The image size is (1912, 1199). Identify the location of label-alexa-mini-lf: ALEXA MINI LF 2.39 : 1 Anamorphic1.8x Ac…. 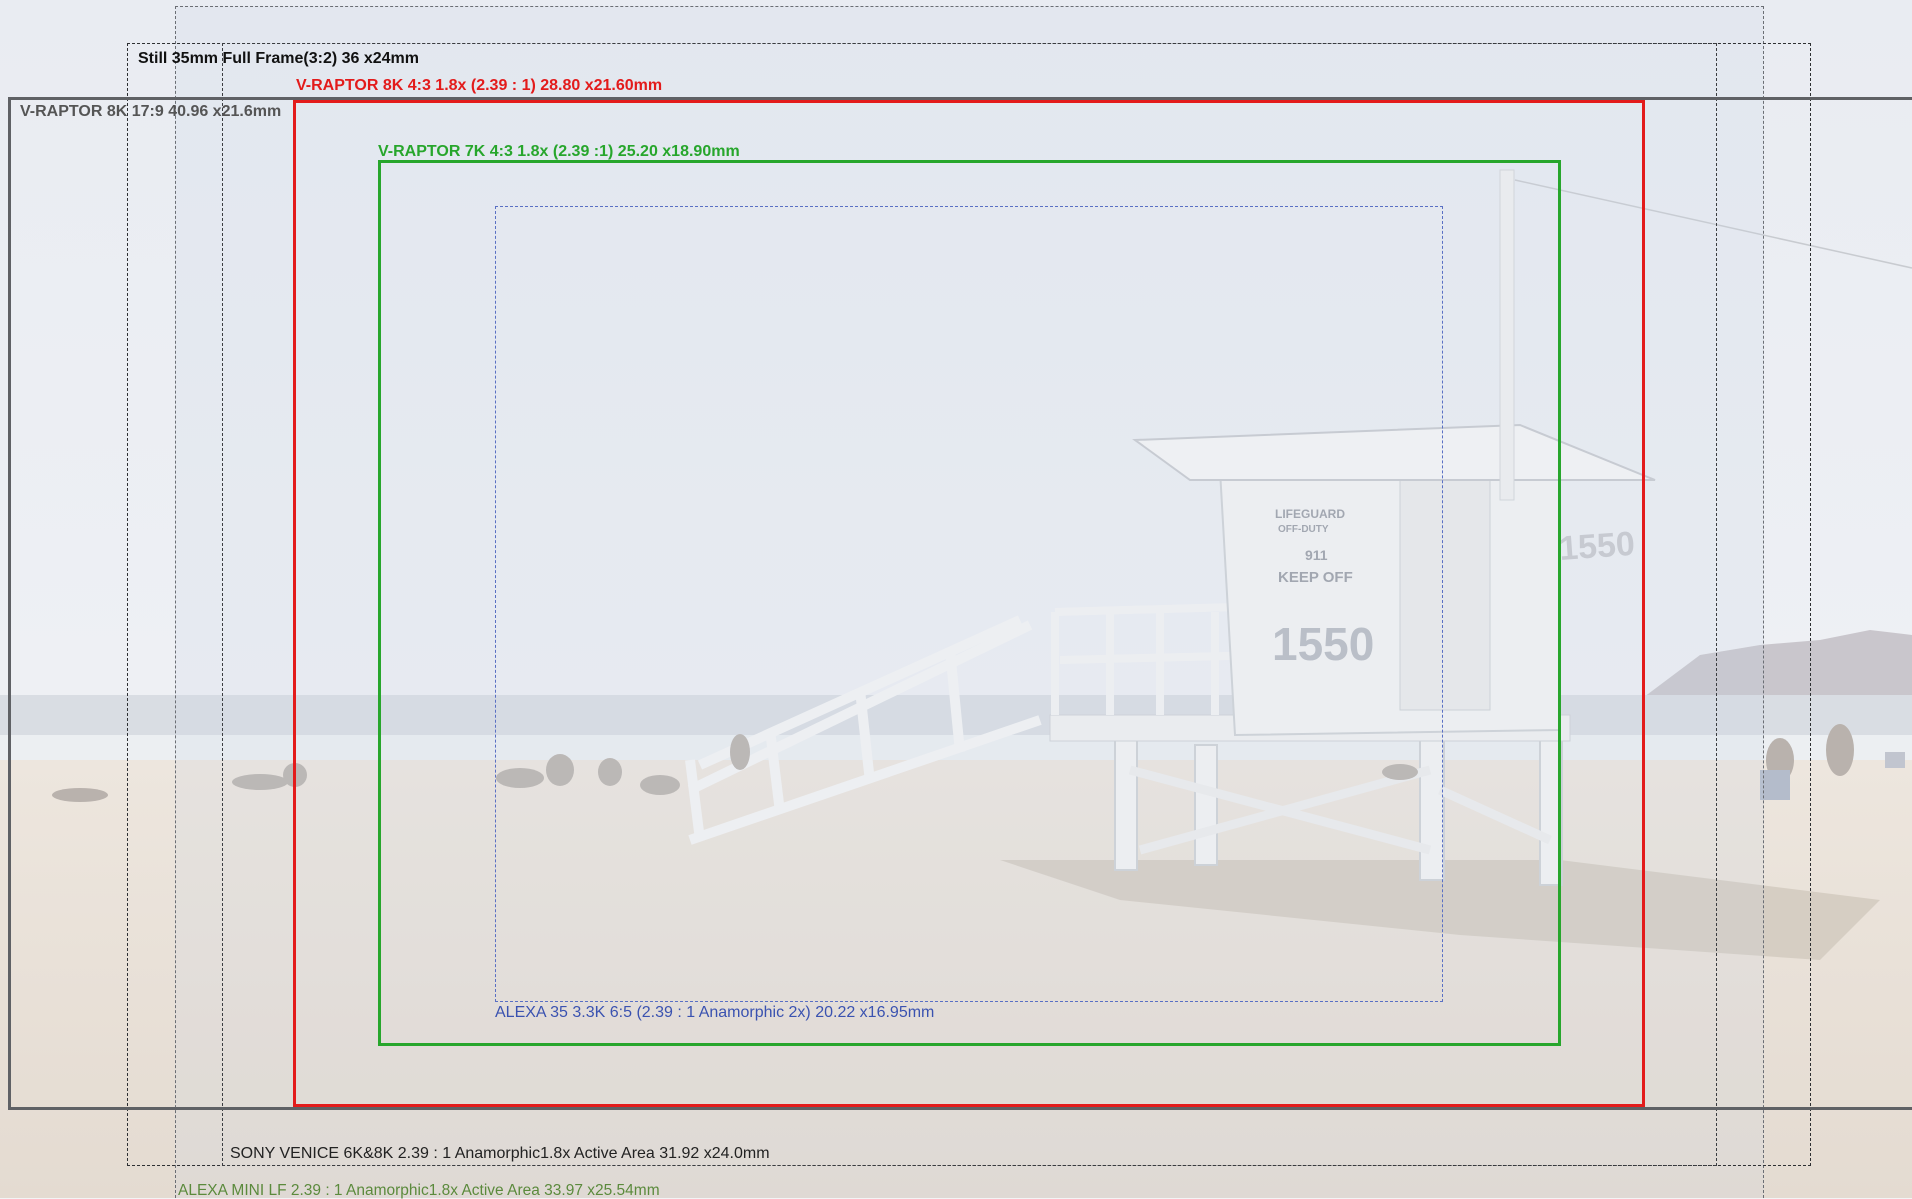
(419, 1190).